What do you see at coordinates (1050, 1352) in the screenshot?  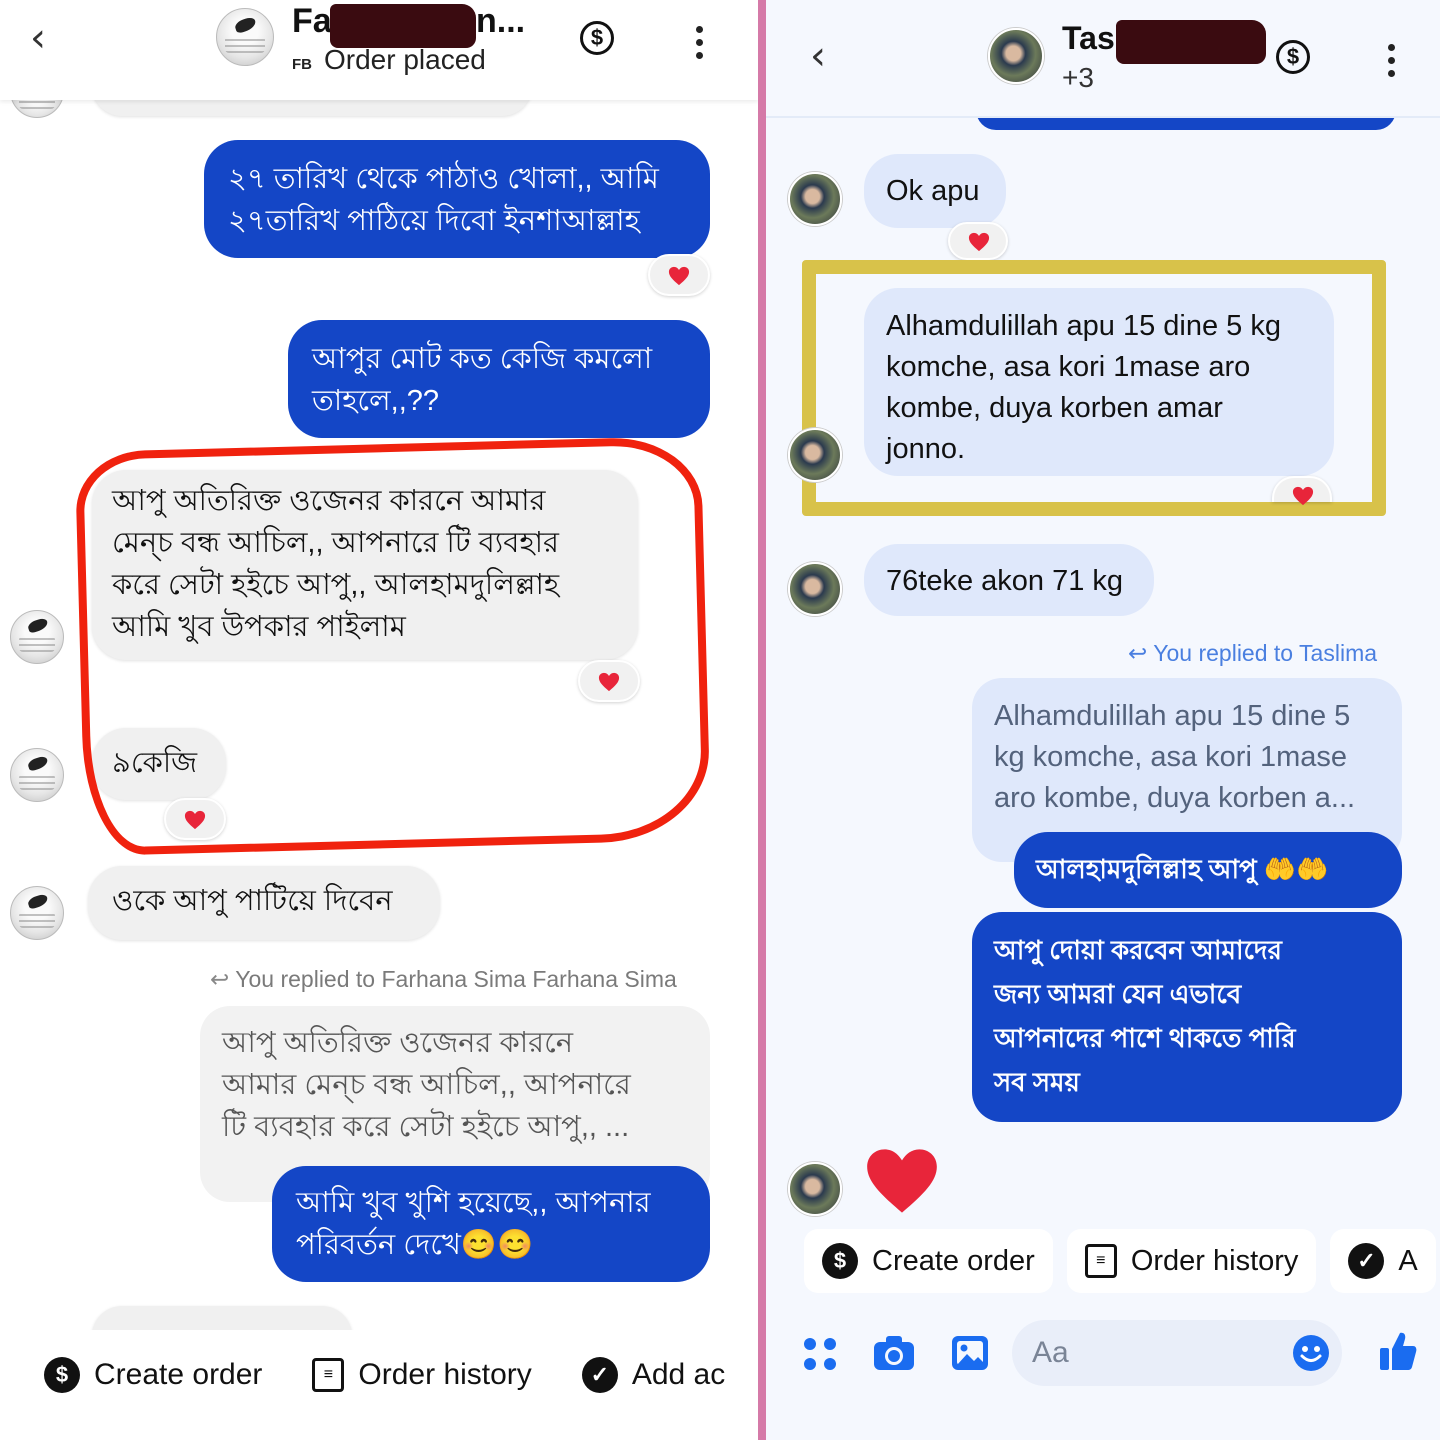 I see `message-input-placeholder: Aa` at bounding box center [1050, 1352].